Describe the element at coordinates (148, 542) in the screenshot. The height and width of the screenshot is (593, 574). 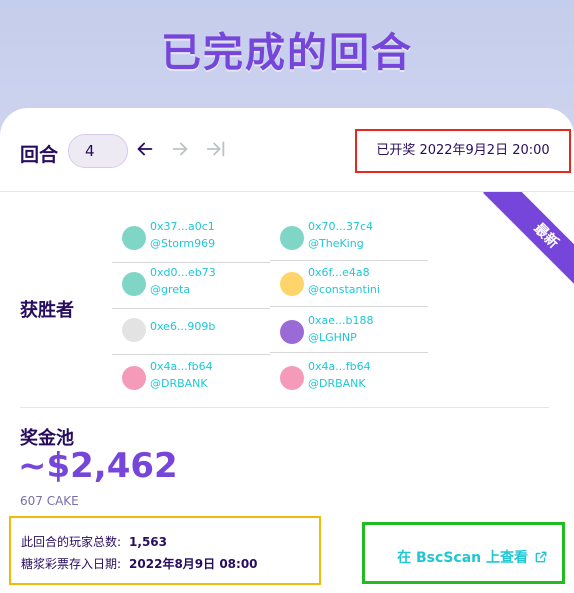
I see `players-value: 1,563` at that location.